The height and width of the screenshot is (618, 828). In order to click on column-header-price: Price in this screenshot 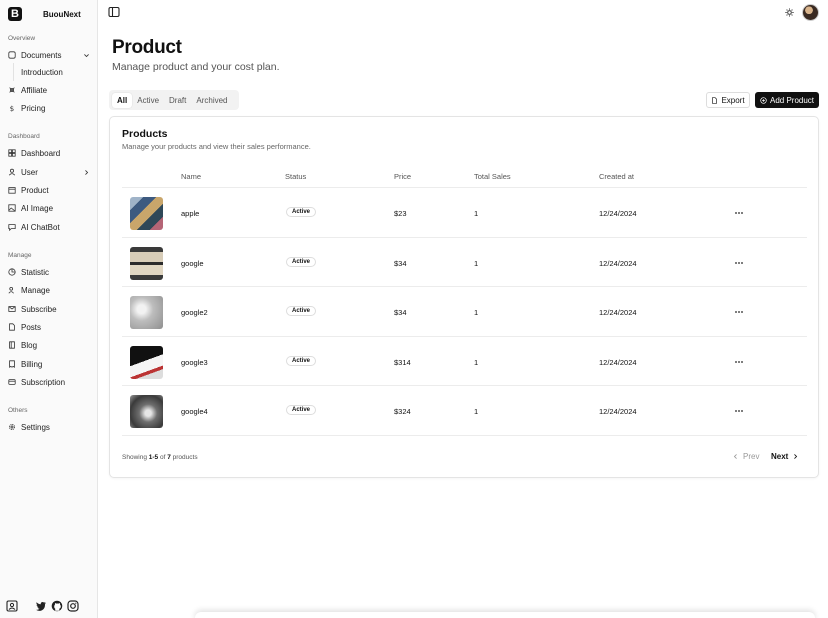, I will do `click(402, 176)`.